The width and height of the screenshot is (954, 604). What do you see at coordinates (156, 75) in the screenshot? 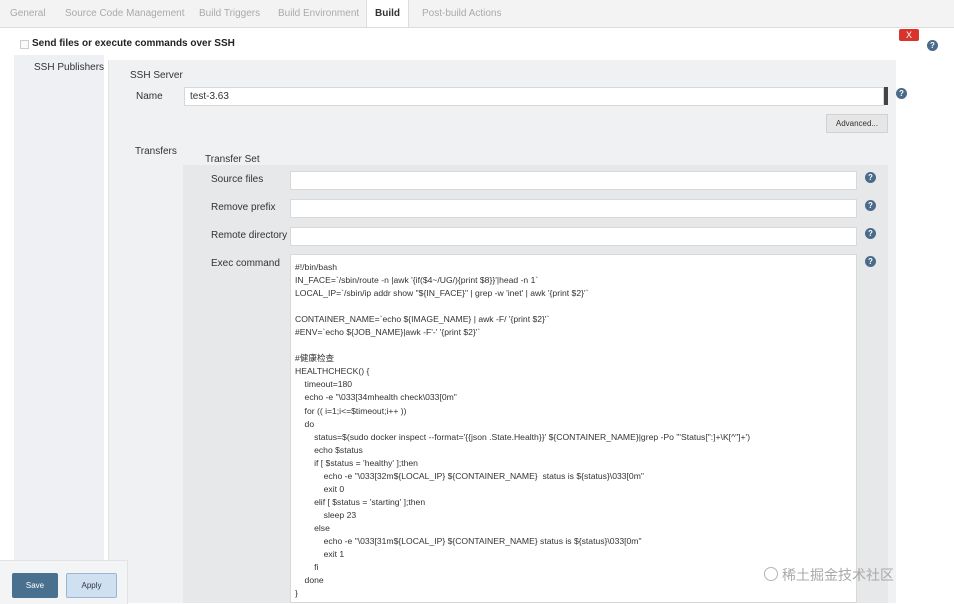
I see `ssh-server-label: SSH Server` at bounding box center [156, 75].